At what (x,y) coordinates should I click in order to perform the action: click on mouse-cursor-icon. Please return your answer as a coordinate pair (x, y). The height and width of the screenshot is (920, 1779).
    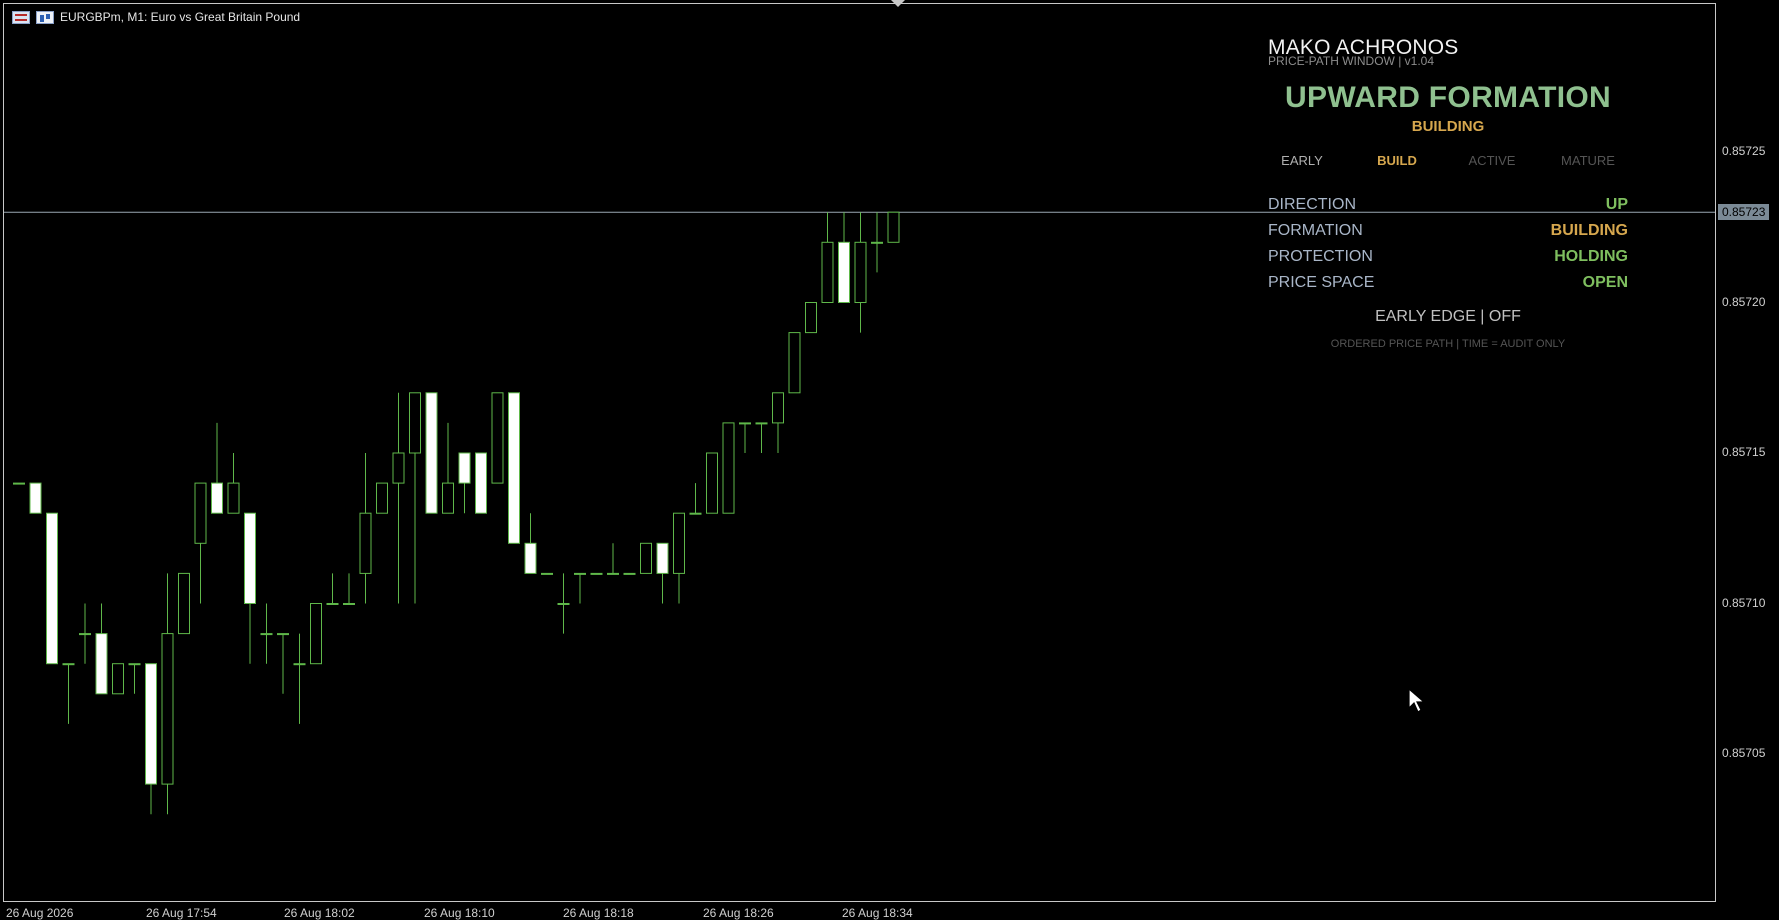
    Looking at the image, I should click on (1417, 700).